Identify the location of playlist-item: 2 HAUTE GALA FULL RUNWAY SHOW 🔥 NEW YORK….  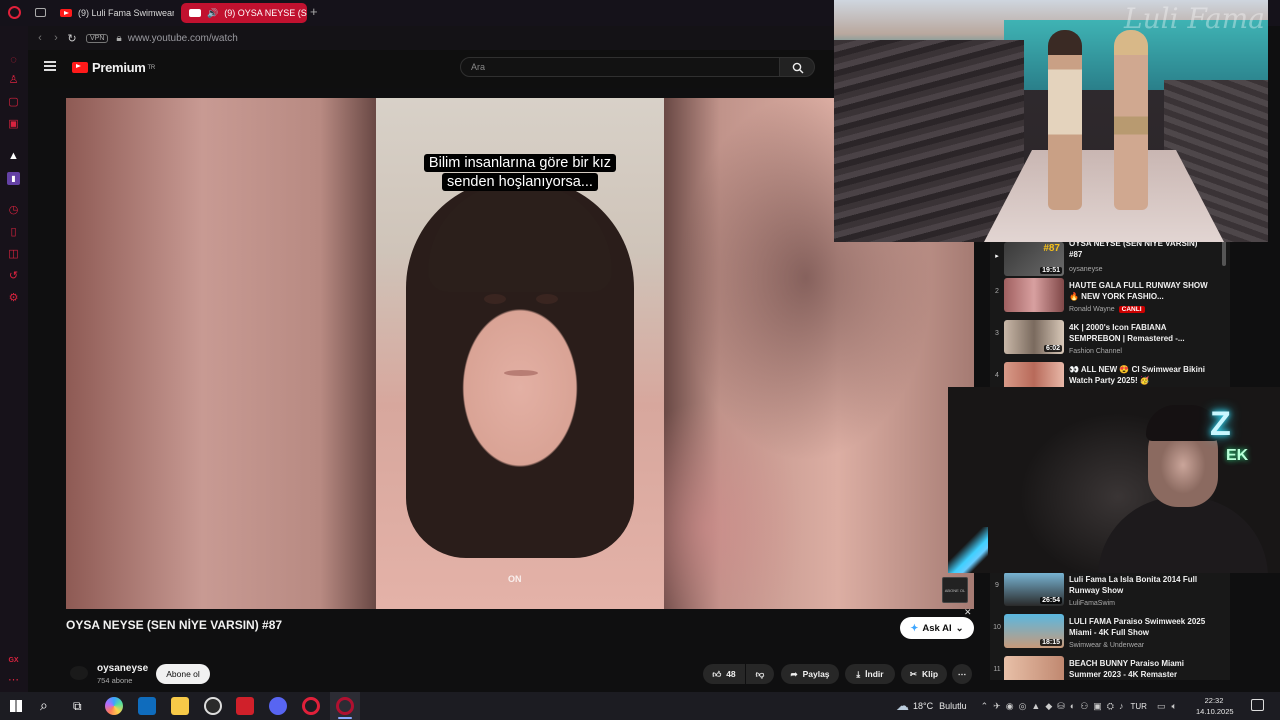
(1108, 298).